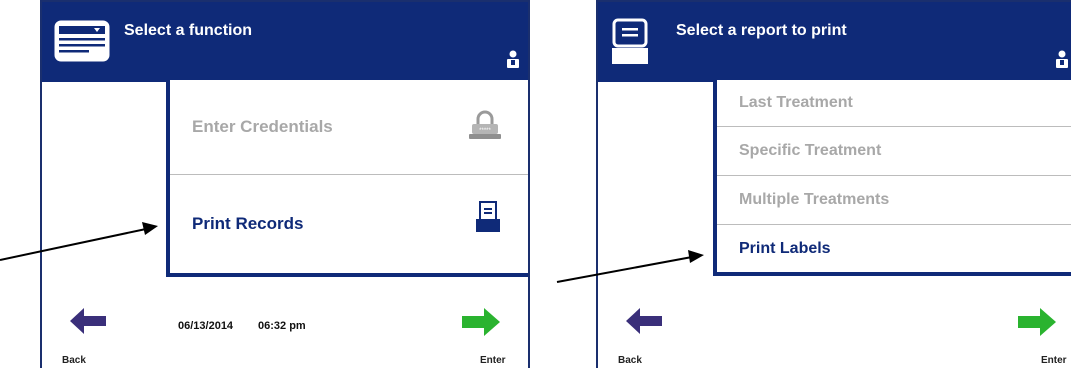 Image resolution: width=1071 pixels, height=368 pixels. I want to click on screen-header: Select a function, so click(285, 42).